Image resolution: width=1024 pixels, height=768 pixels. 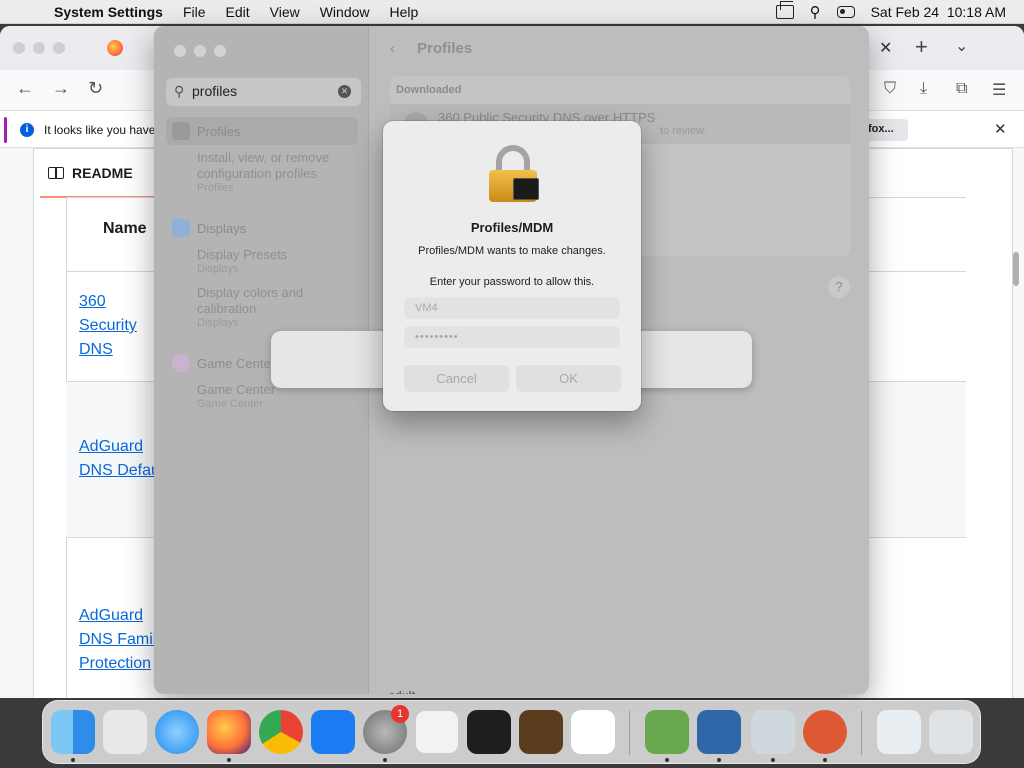 I want to click on password-field: •••••••••, so click(x=512, y=337).